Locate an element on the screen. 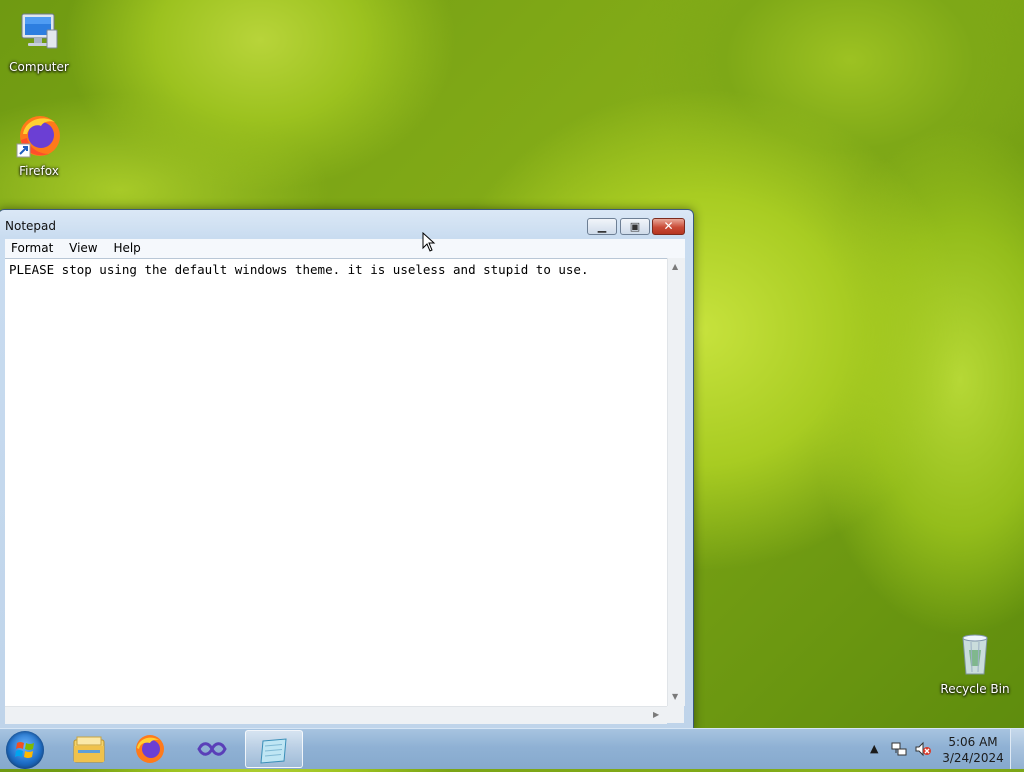 Image resolution: width=1024 pixels, height=772 pixels. taskbar-windows-explorer is located at coordinates (89, 749).